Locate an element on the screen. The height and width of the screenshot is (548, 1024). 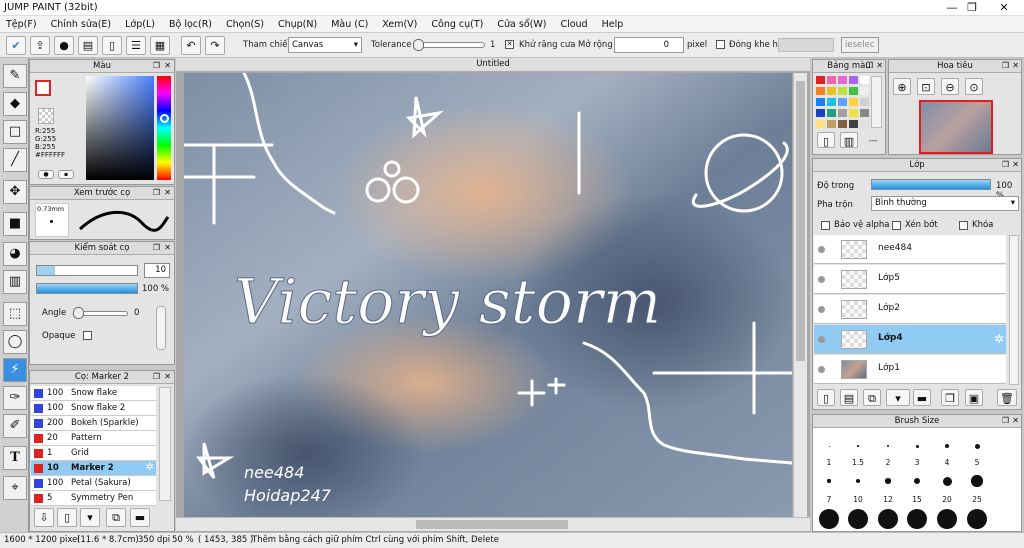
brush-list-item: 200 Bokeh (Sparkle) is located at coordinates (93, 423).